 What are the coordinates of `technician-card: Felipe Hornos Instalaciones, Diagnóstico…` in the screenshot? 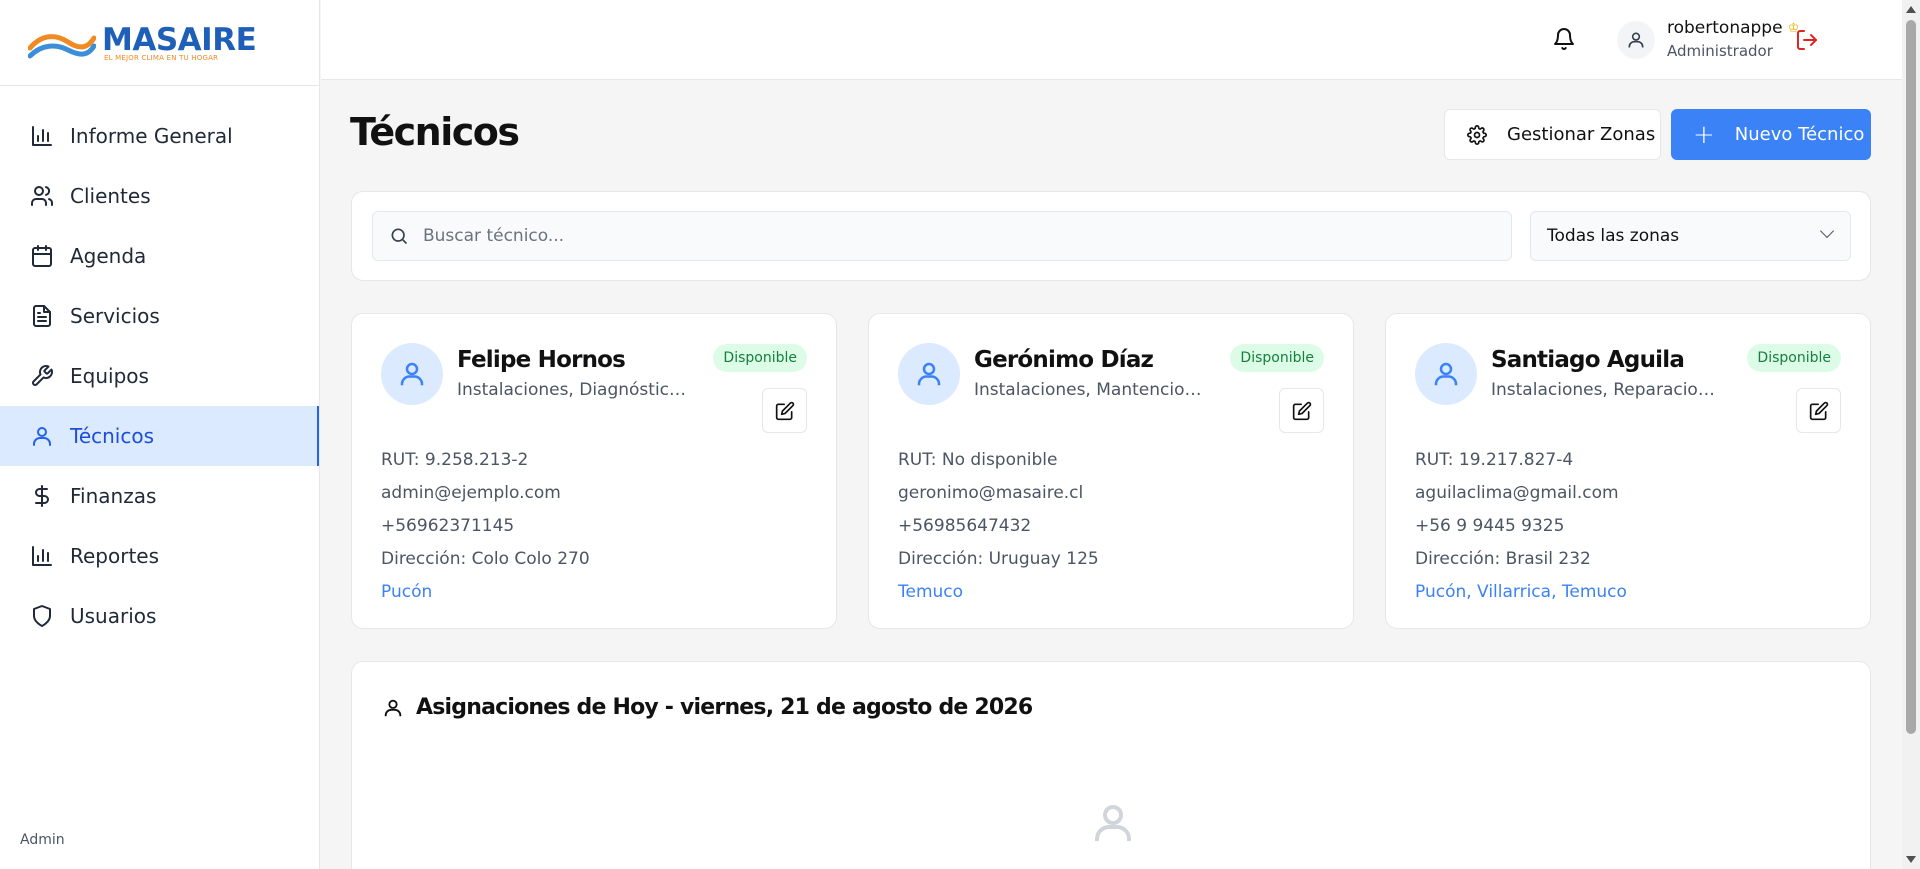 It's located at (594, 471).